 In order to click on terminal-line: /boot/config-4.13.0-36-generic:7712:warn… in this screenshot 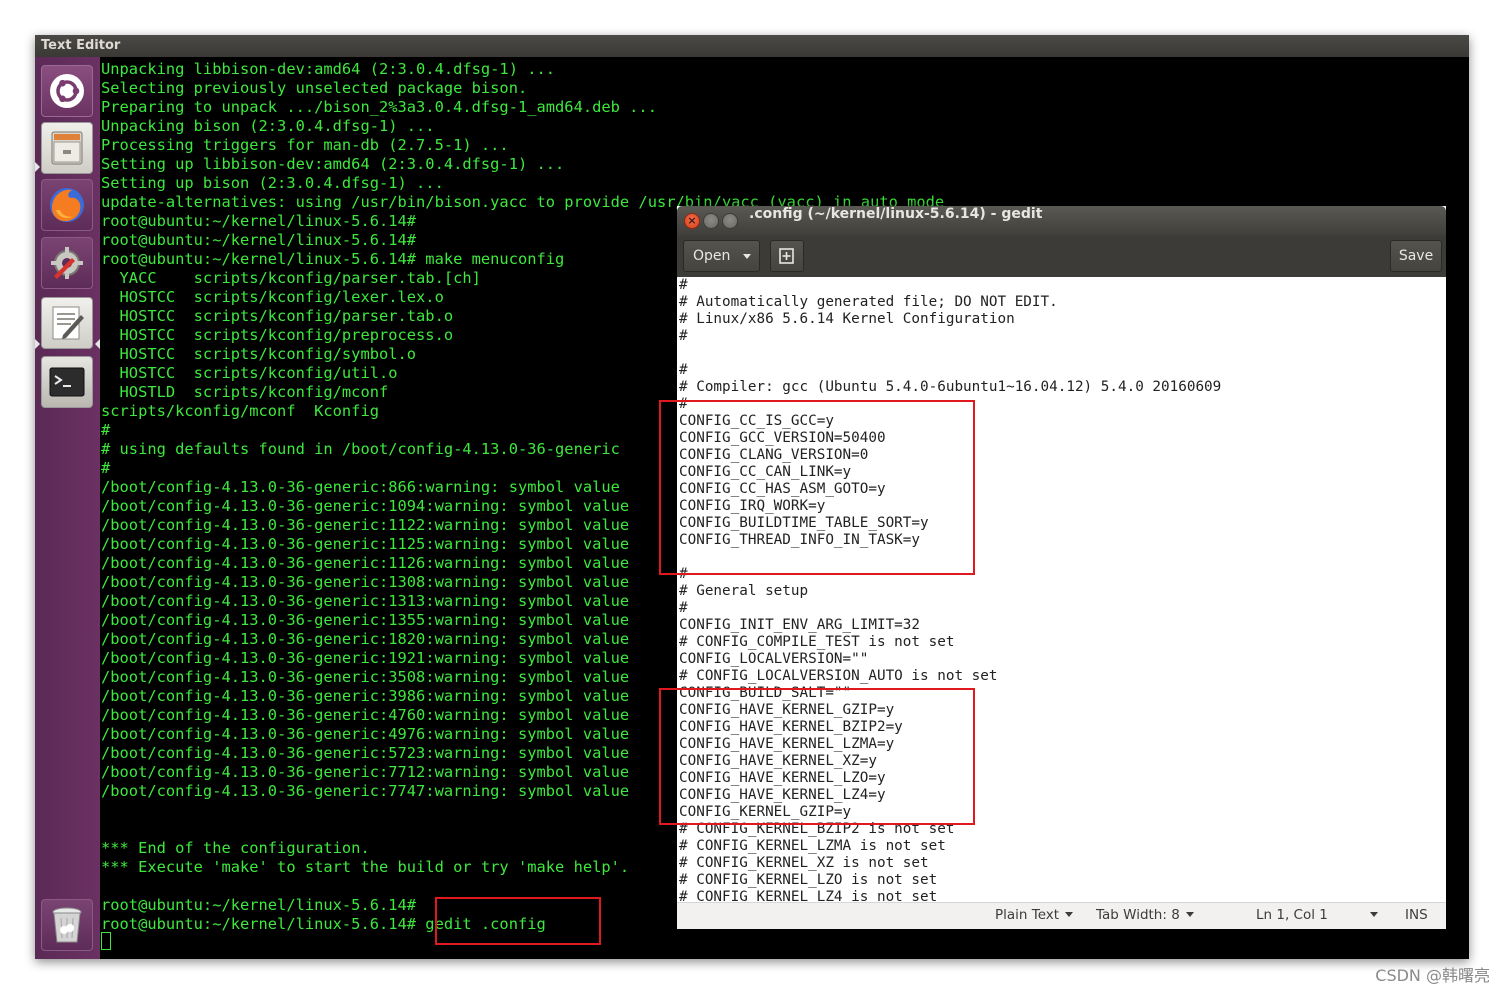, I will do `click(365, 772)`.